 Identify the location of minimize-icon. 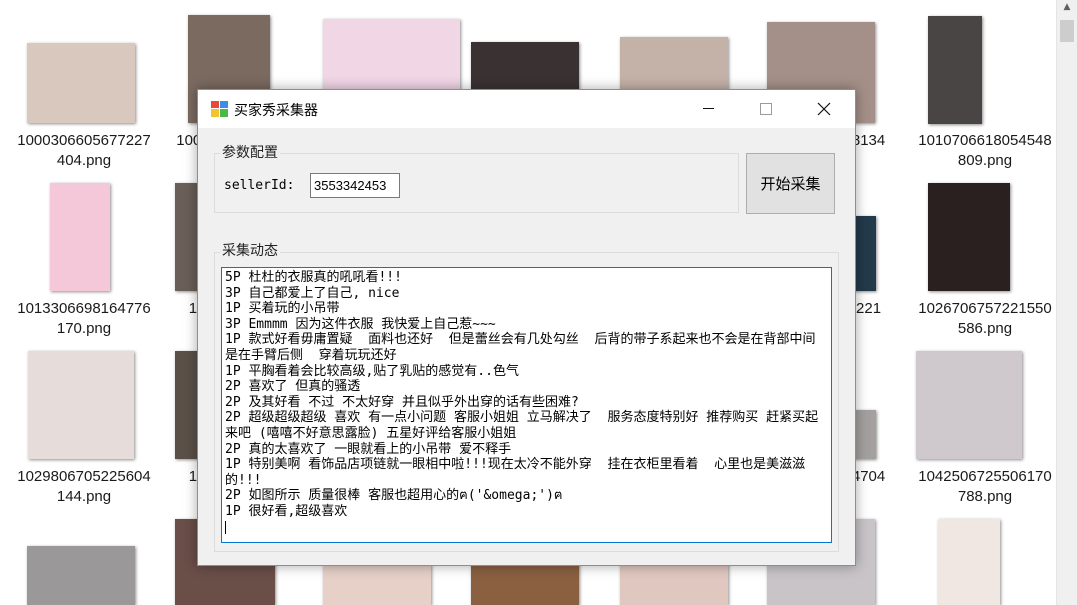
(708, 108).